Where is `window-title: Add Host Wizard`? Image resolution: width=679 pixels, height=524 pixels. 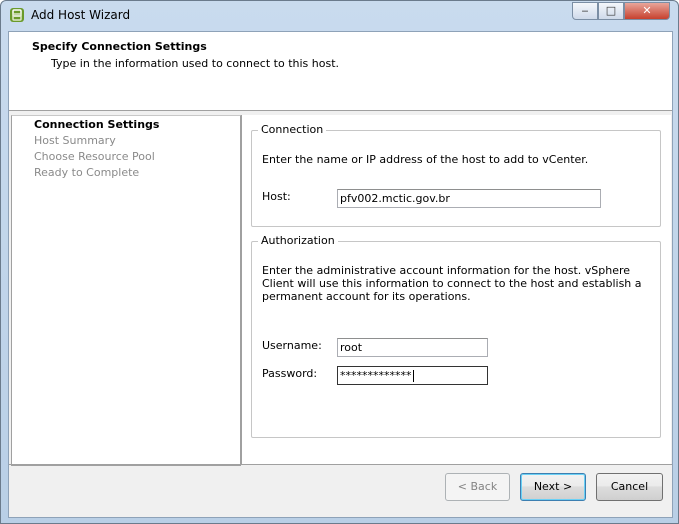
window-title: Add Host Wizard is located at coordinates (81, 15).